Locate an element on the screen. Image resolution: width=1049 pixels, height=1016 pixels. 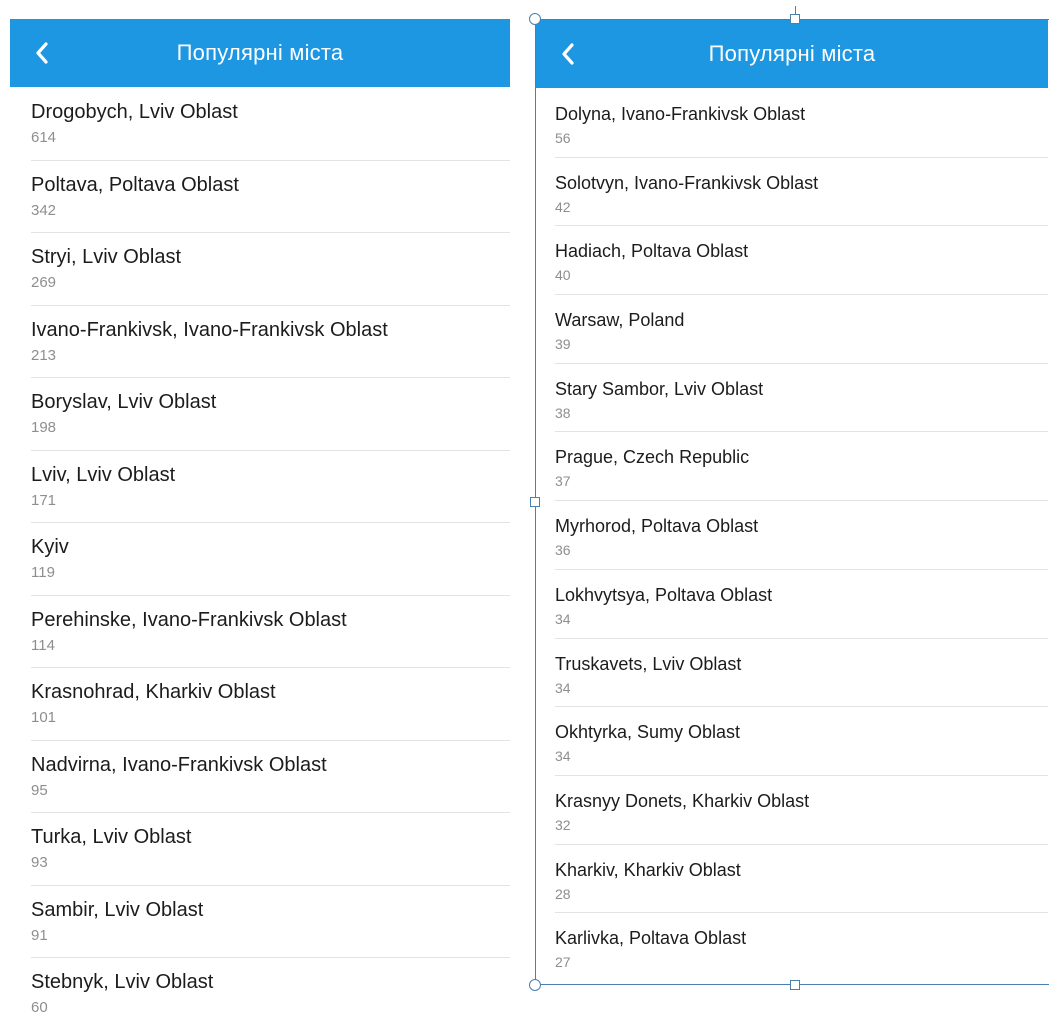
city-name: Lokhvytsya, Poltava Oblast is located at coordinates (664, 594).